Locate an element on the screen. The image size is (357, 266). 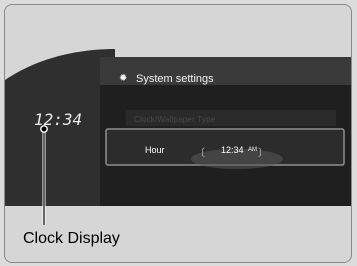
callout-line is located at coordinates (44, 175).